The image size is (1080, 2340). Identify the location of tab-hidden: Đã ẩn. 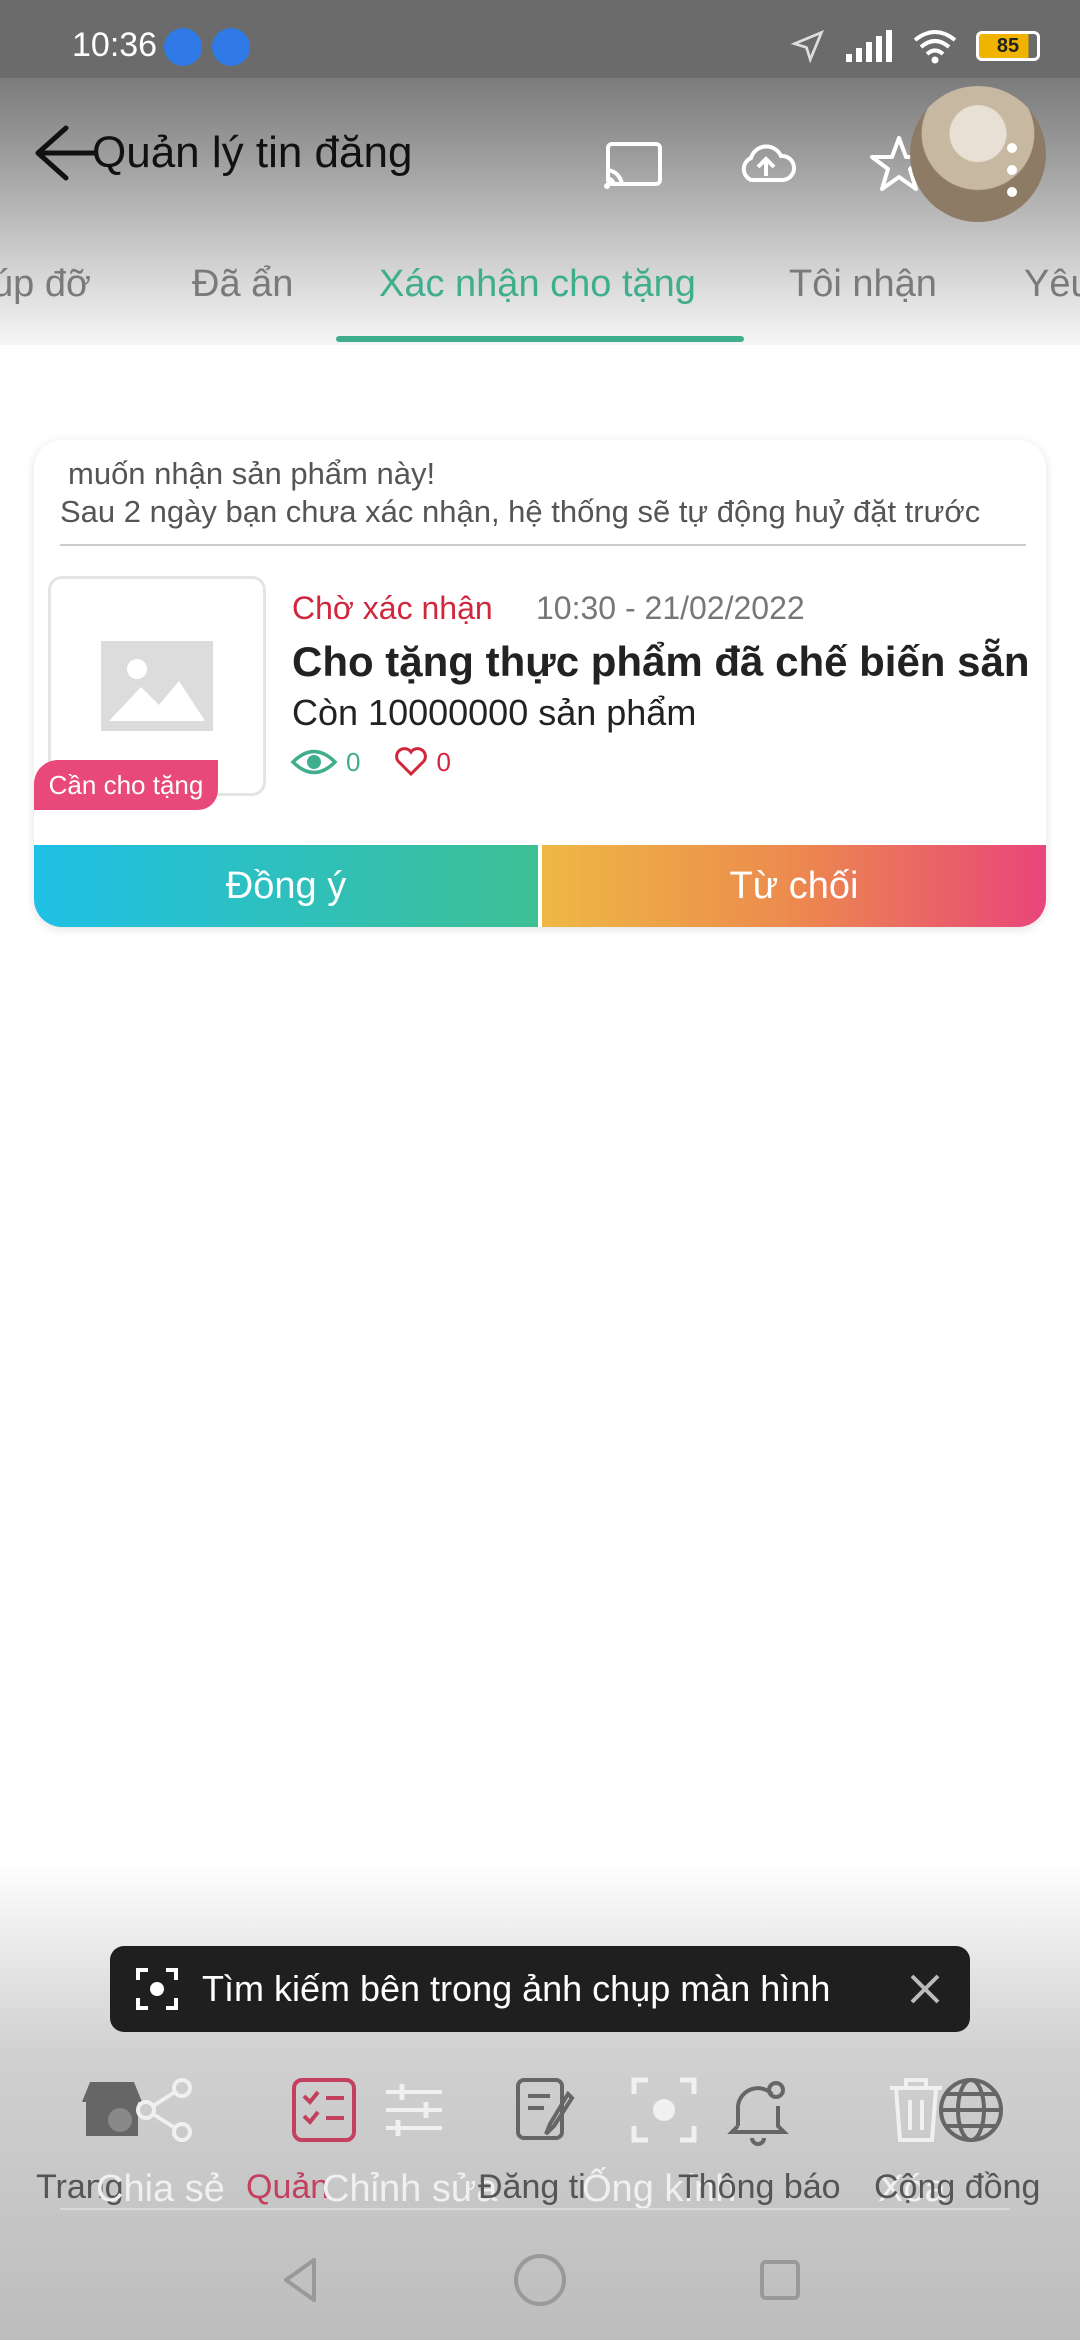
(242, 284).